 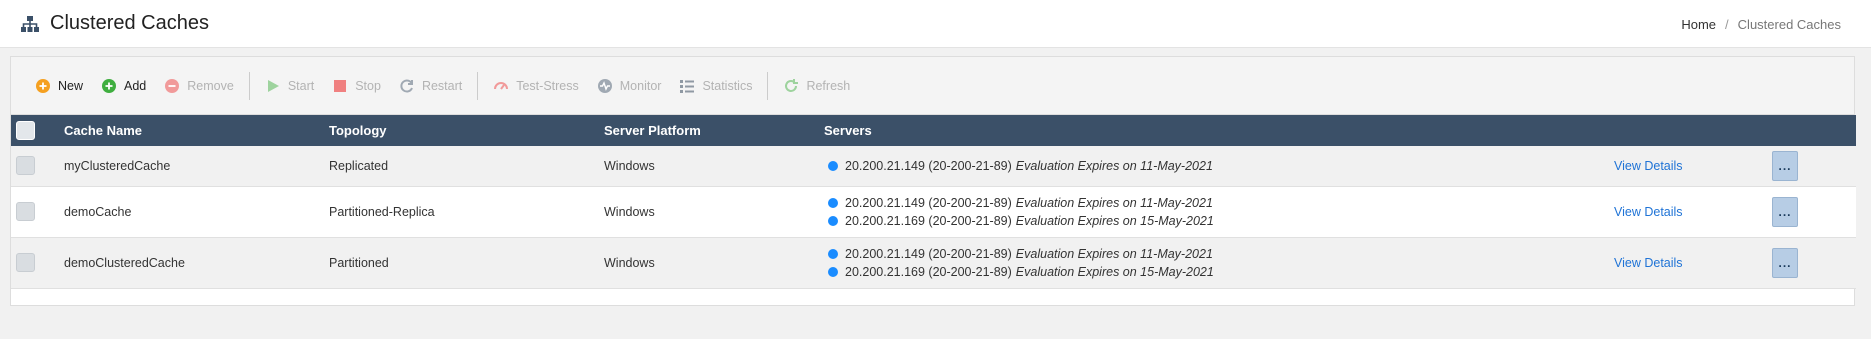 I want to click on cache-topology: Partitioned, so click(x=359, y=262).